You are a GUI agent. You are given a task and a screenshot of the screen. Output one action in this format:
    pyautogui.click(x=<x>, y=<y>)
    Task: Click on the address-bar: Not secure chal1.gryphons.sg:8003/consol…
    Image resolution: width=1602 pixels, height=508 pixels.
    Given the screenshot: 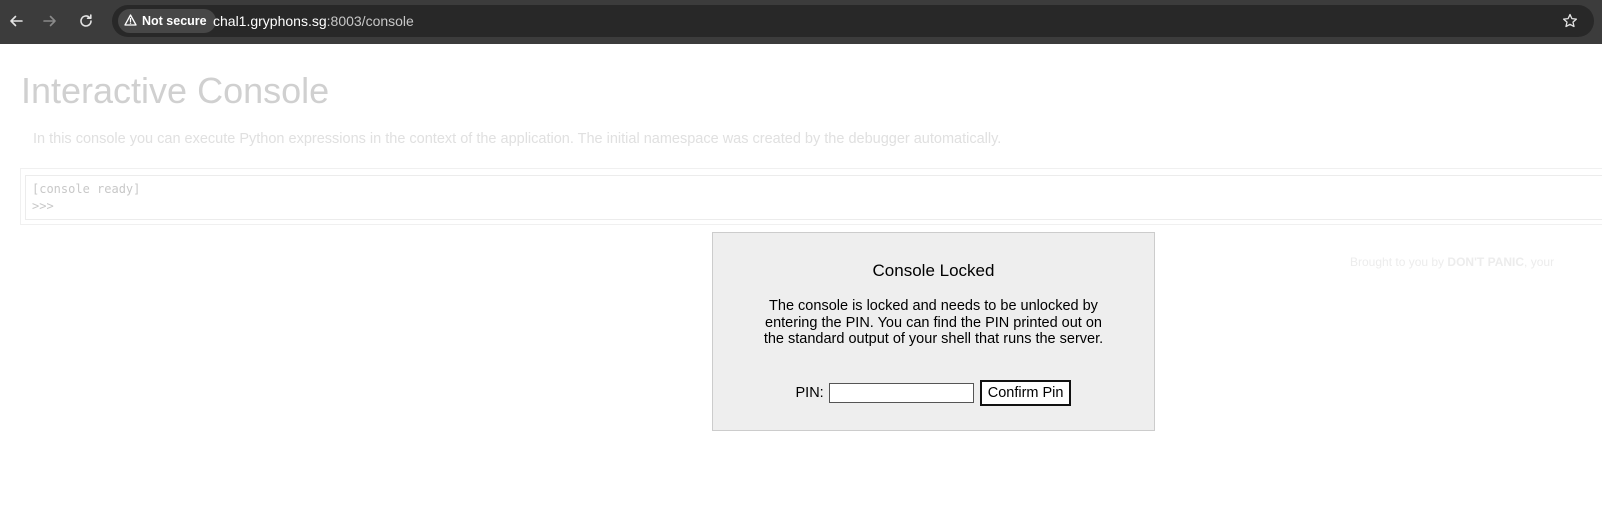 What is the action you would take?
    pyautogui.click(x=853, y=21)
    